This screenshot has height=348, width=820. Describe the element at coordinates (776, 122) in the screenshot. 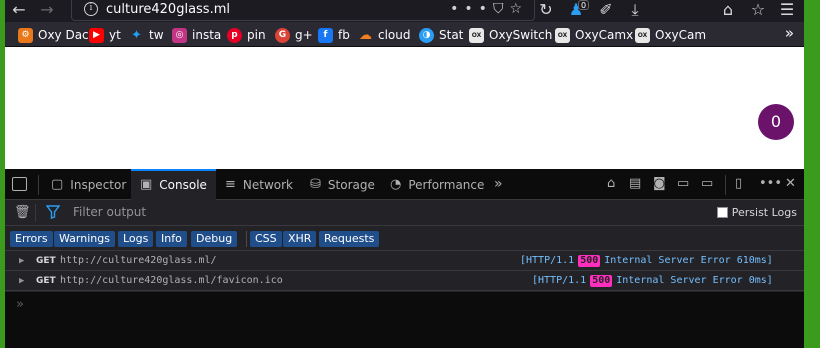

I see `counter-badge: 0` at that location.